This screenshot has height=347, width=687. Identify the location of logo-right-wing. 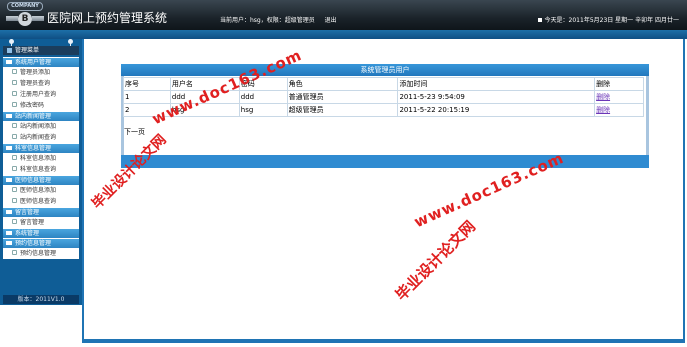
(38, 18).